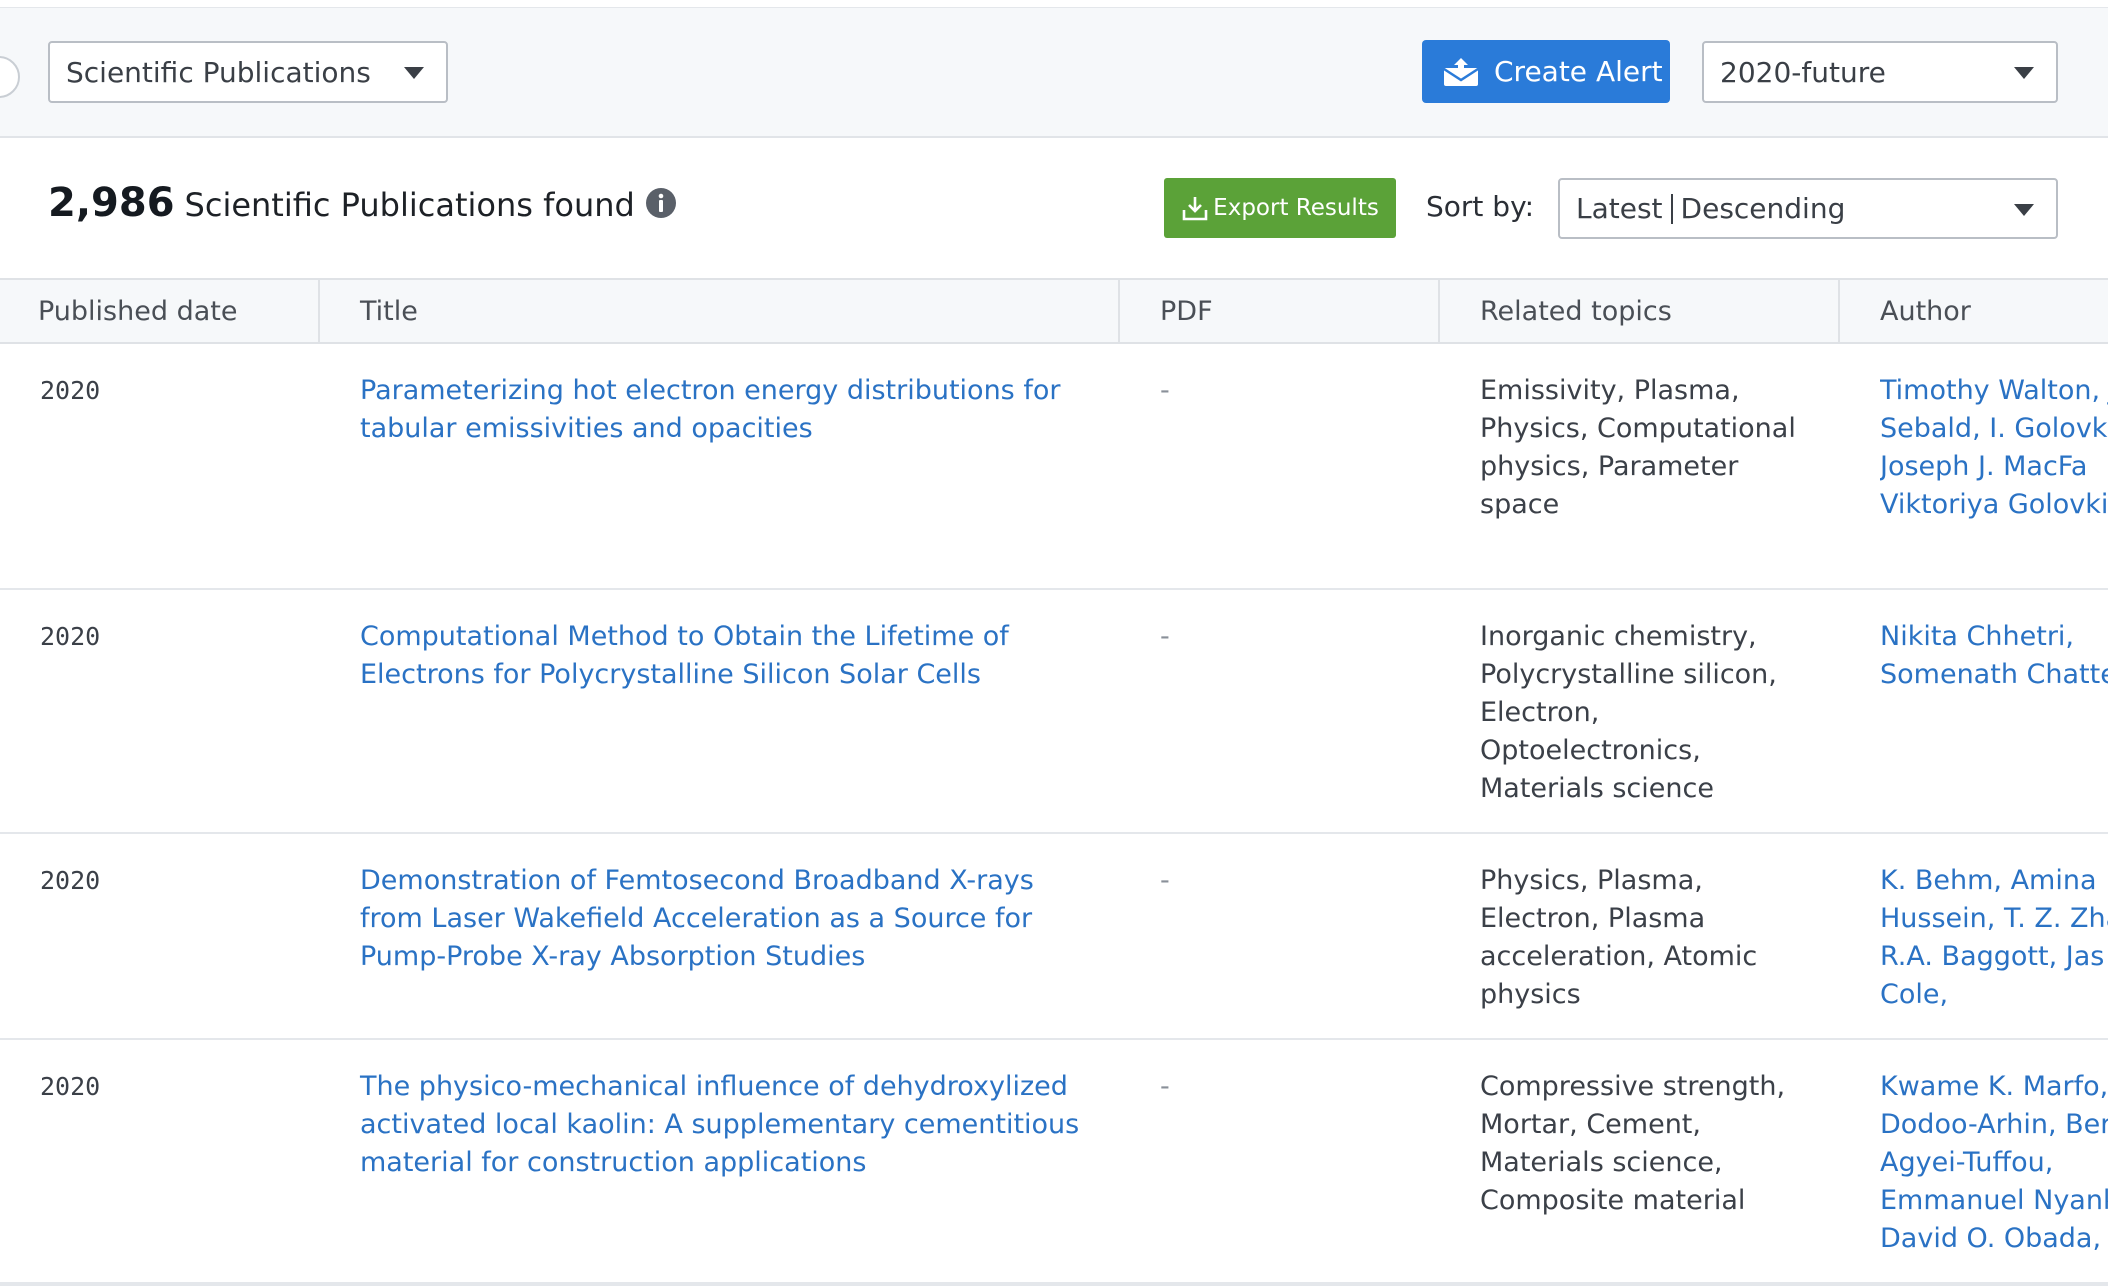 The height and width of the screenshot is (1288, 2108). I want to click on author-line: Viktoriya Golovkir, so click(1994, 505).